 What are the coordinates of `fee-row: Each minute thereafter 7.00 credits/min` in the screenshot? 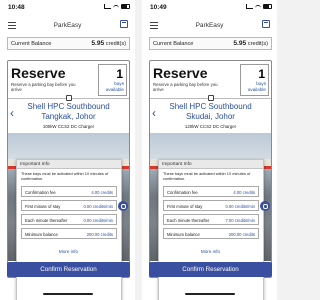 It's located at (211, 219).